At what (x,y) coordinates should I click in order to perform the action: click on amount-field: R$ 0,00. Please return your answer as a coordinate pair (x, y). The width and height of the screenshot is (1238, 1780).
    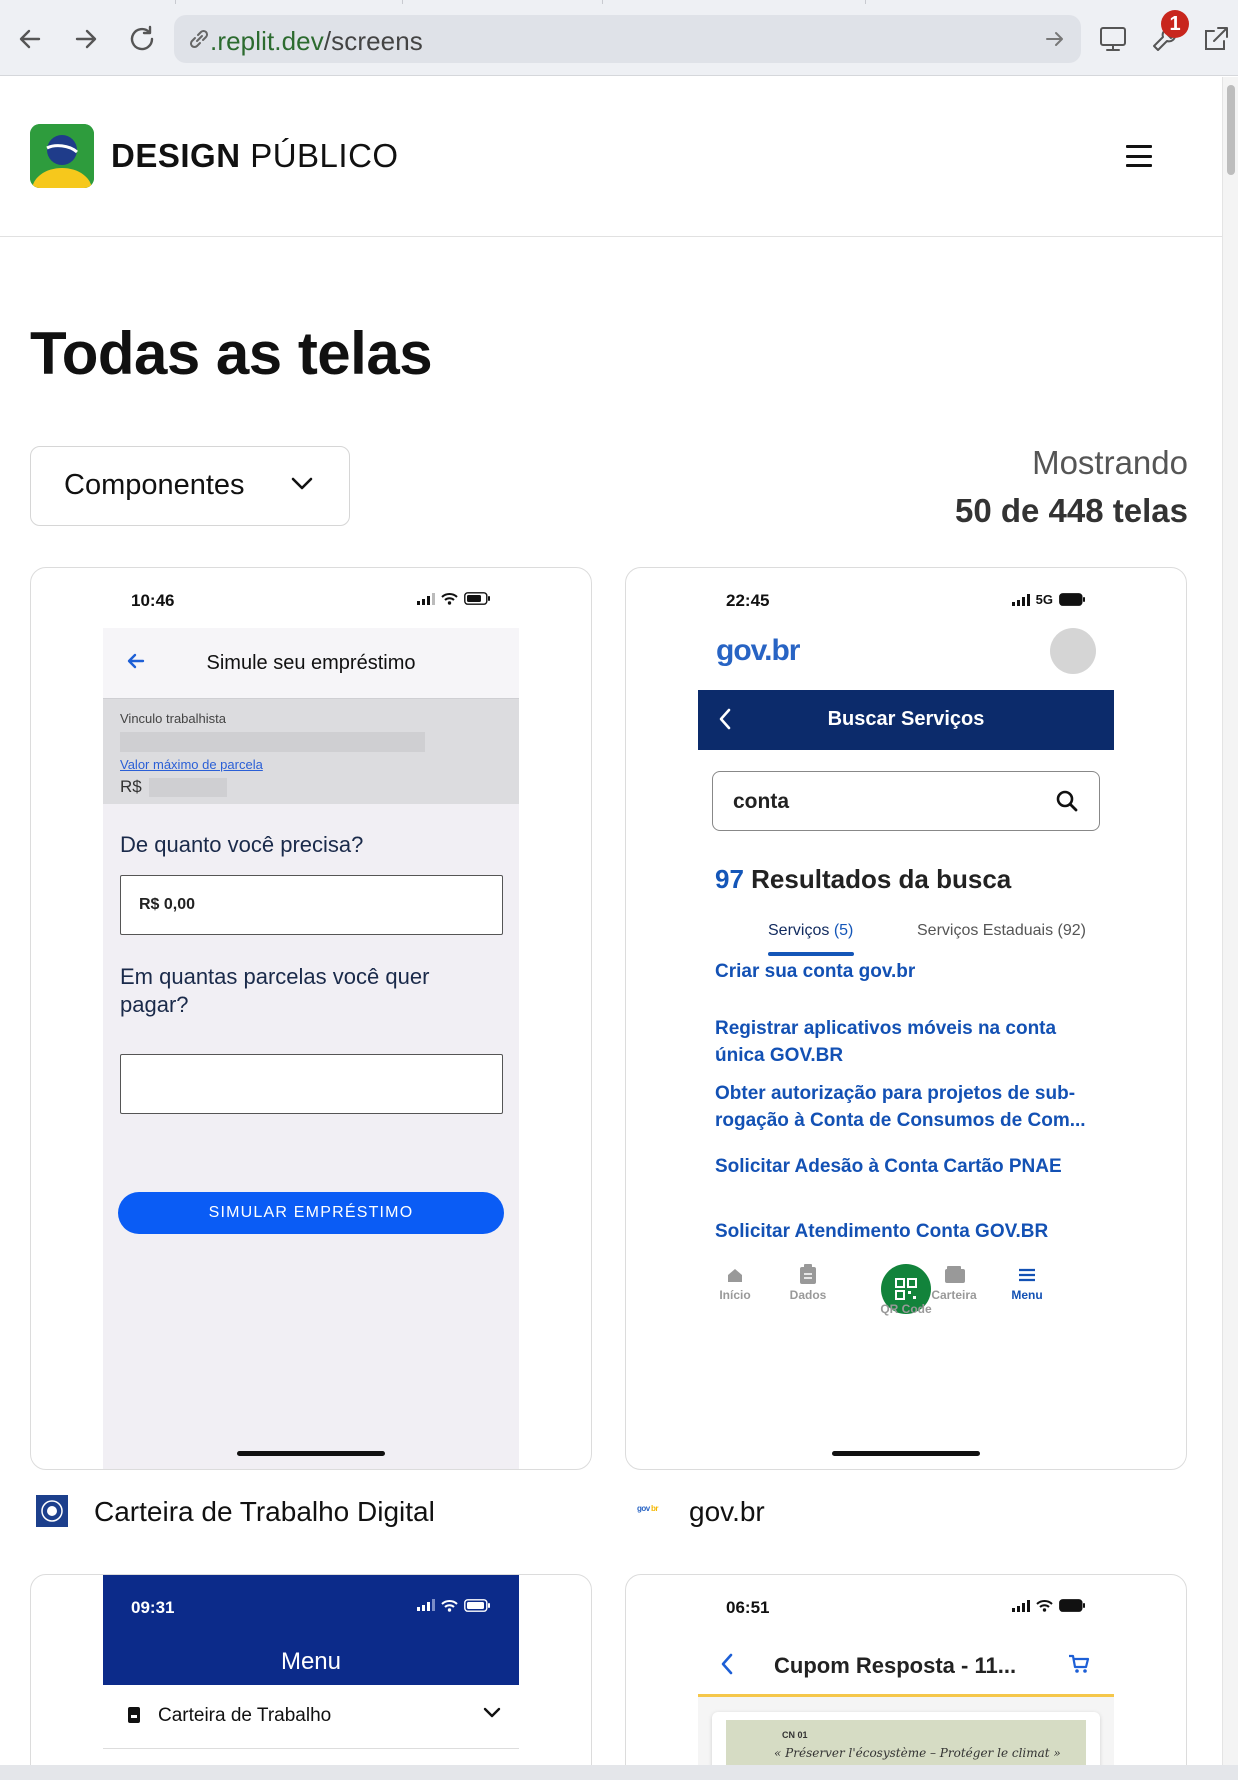
    Looking at the image, I should click on (311, 905).